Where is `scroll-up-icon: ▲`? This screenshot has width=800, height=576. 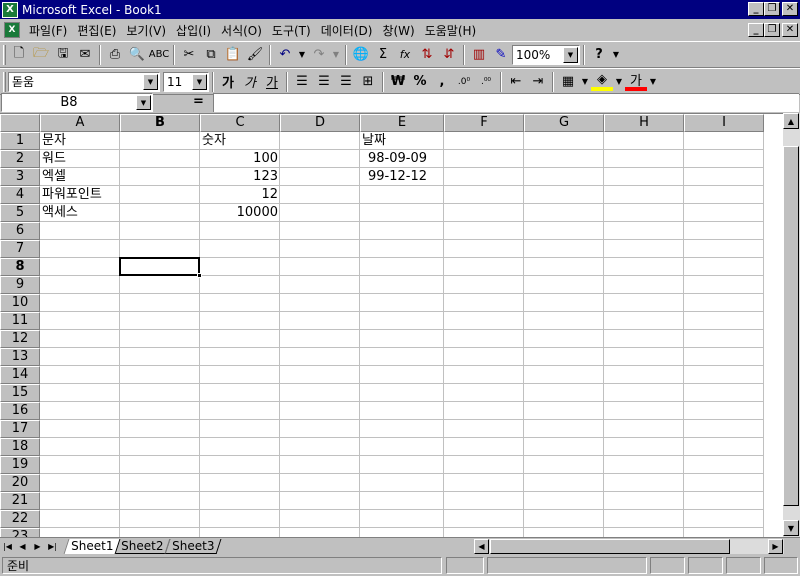 scroll-up-icon: ▲ is located at coordinates (791, 121).